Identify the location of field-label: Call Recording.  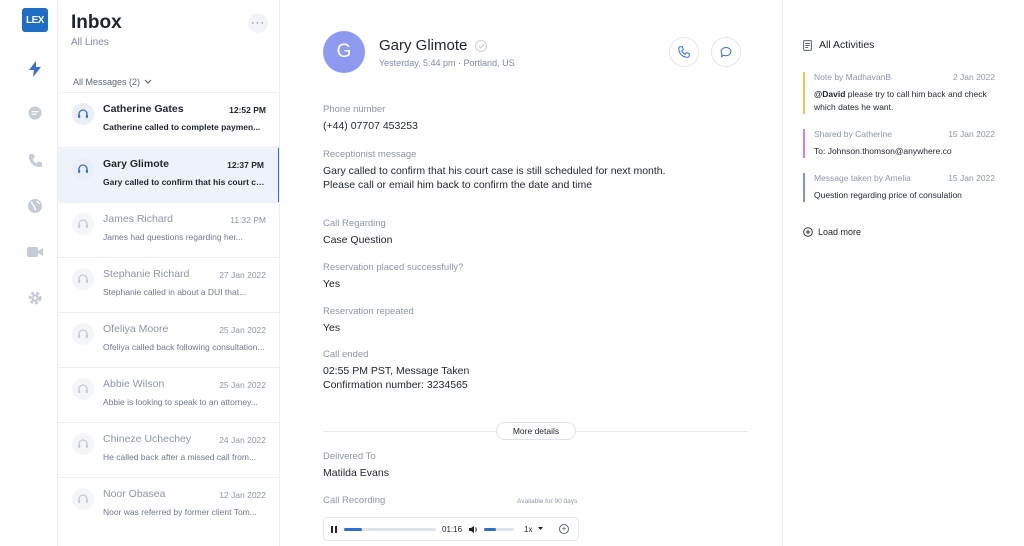
(354, 500).